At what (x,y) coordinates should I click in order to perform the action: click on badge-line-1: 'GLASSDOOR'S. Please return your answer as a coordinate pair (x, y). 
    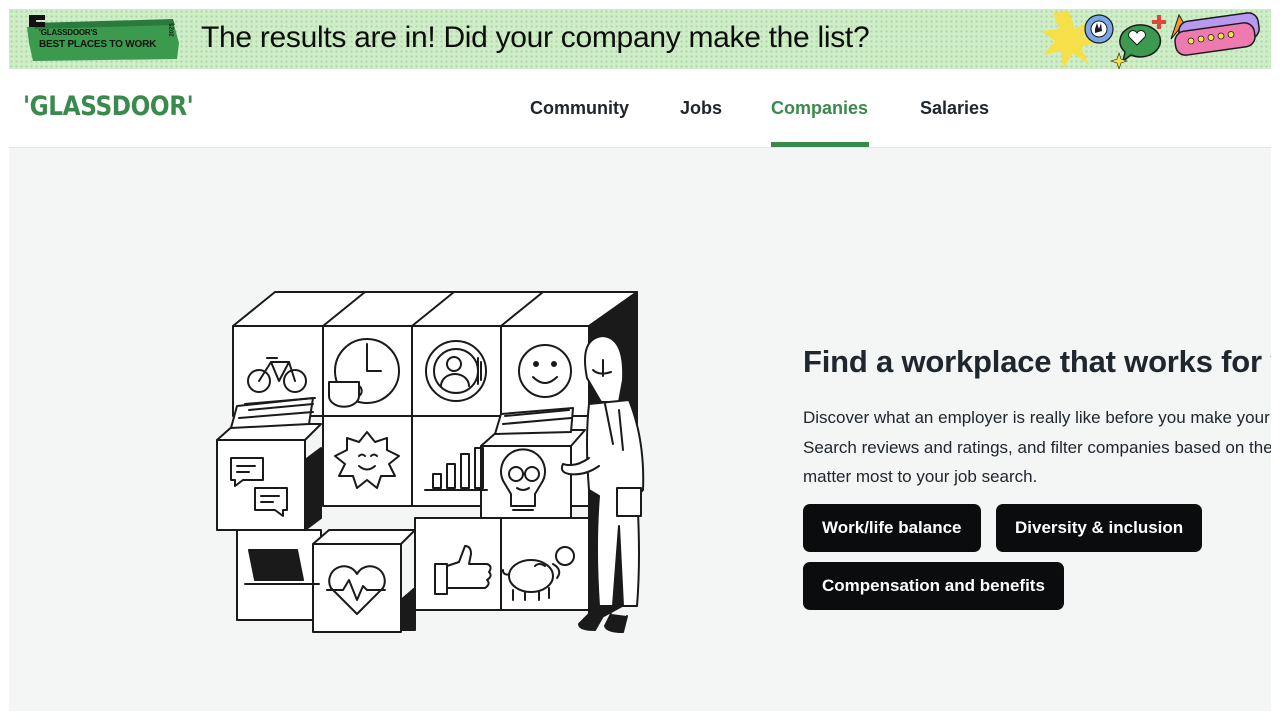
    Looking at the image, I should click on (68, 32).